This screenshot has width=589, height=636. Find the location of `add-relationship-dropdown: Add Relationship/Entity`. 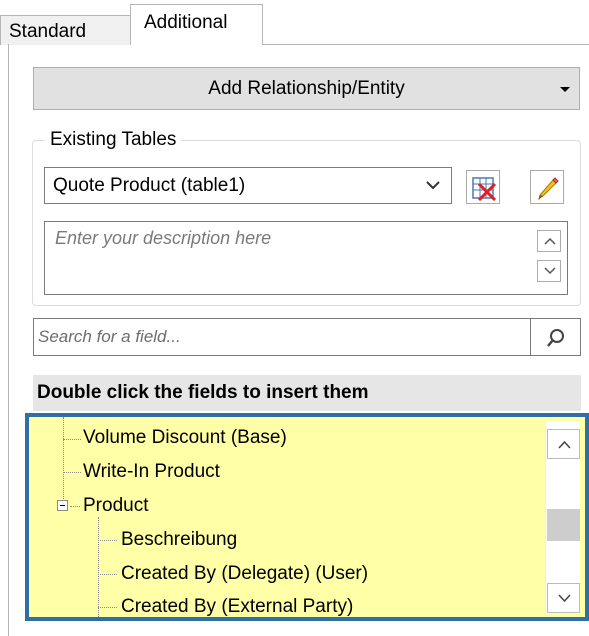

add-relationship-dropdown: Add Relationship/Entity is located at coordinates (306, 88).